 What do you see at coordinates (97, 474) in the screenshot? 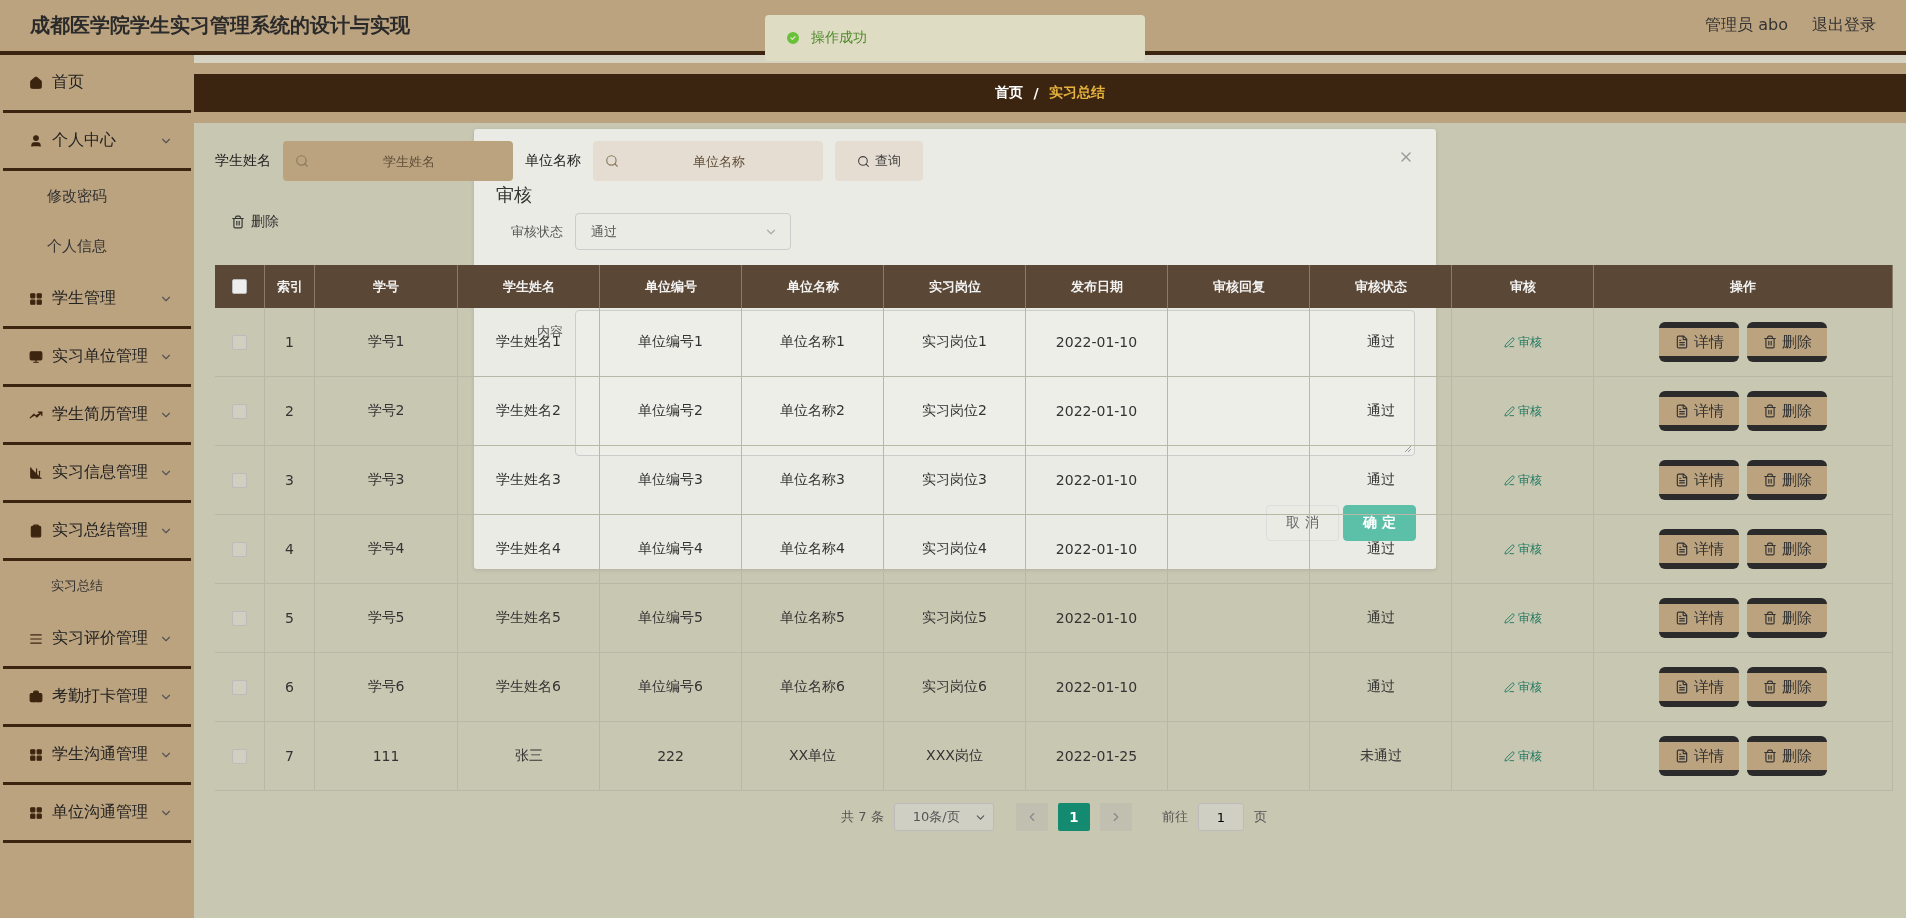
I see `sidebar-item: 实习信息管理` at bounding box center [97, 474].